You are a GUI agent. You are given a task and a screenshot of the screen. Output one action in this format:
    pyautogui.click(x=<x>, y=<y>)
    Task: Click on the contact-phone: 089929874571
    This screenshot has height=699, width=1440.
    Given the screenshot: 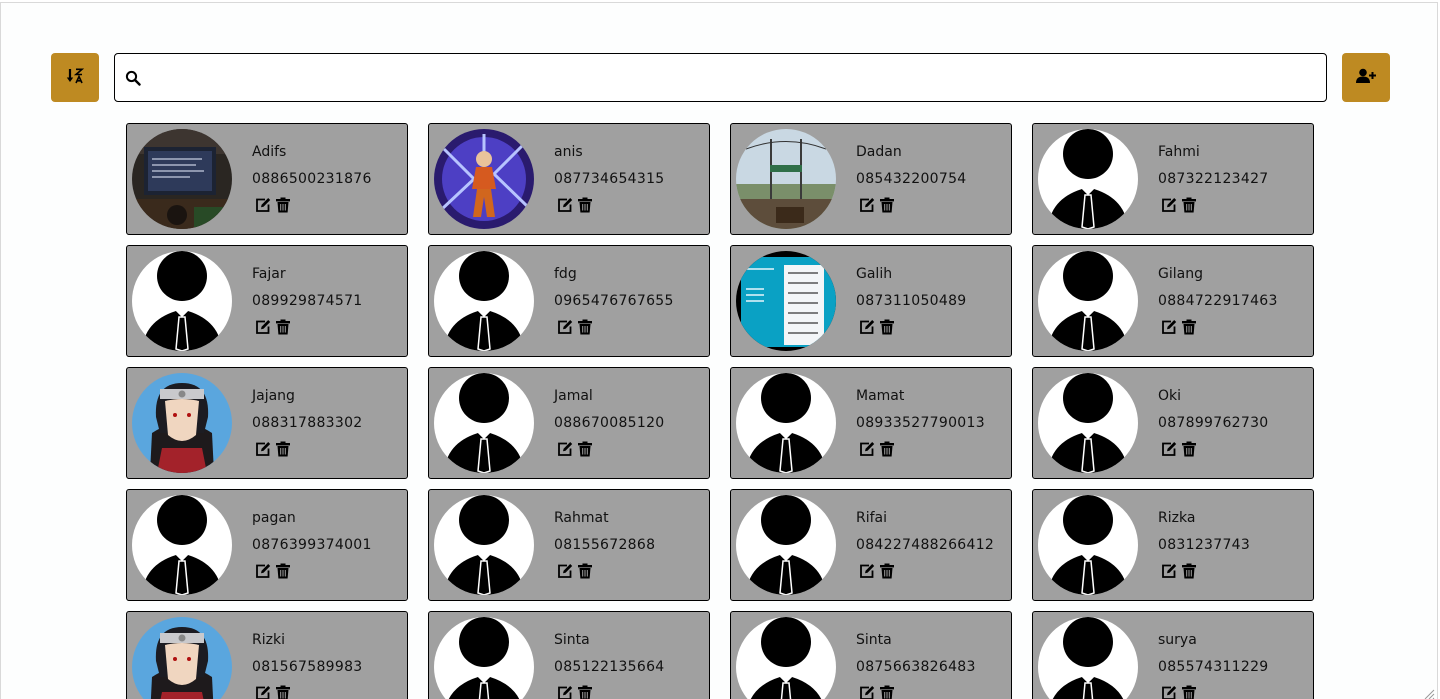 What is the action you would take?
    pyautogui.click(x=307, y=301)
    